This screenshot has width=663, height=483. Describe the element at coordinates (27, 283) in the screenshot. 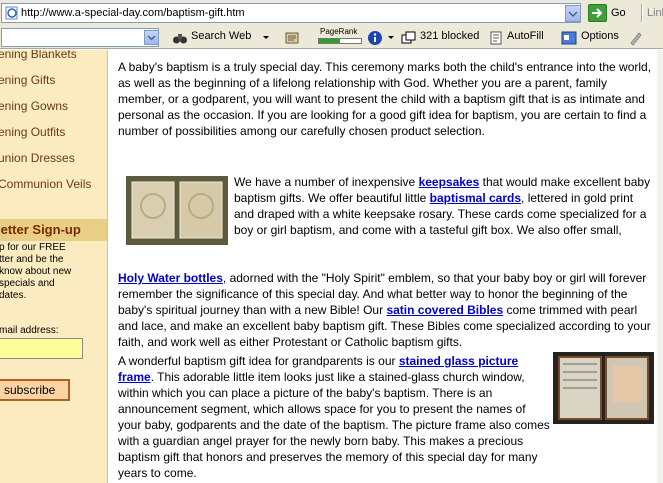

I see `newsletter-text-line: specials and` at that location.